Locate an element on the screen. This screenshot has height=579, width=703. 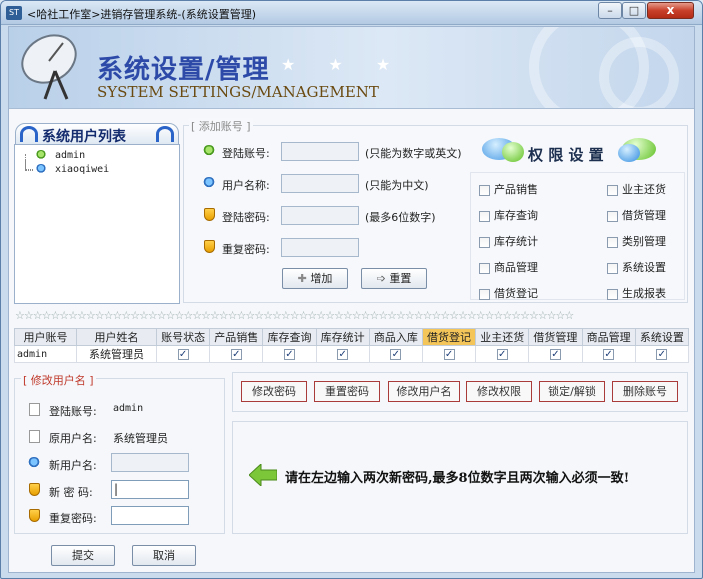
user-icon is located at coordinates (41, 156).